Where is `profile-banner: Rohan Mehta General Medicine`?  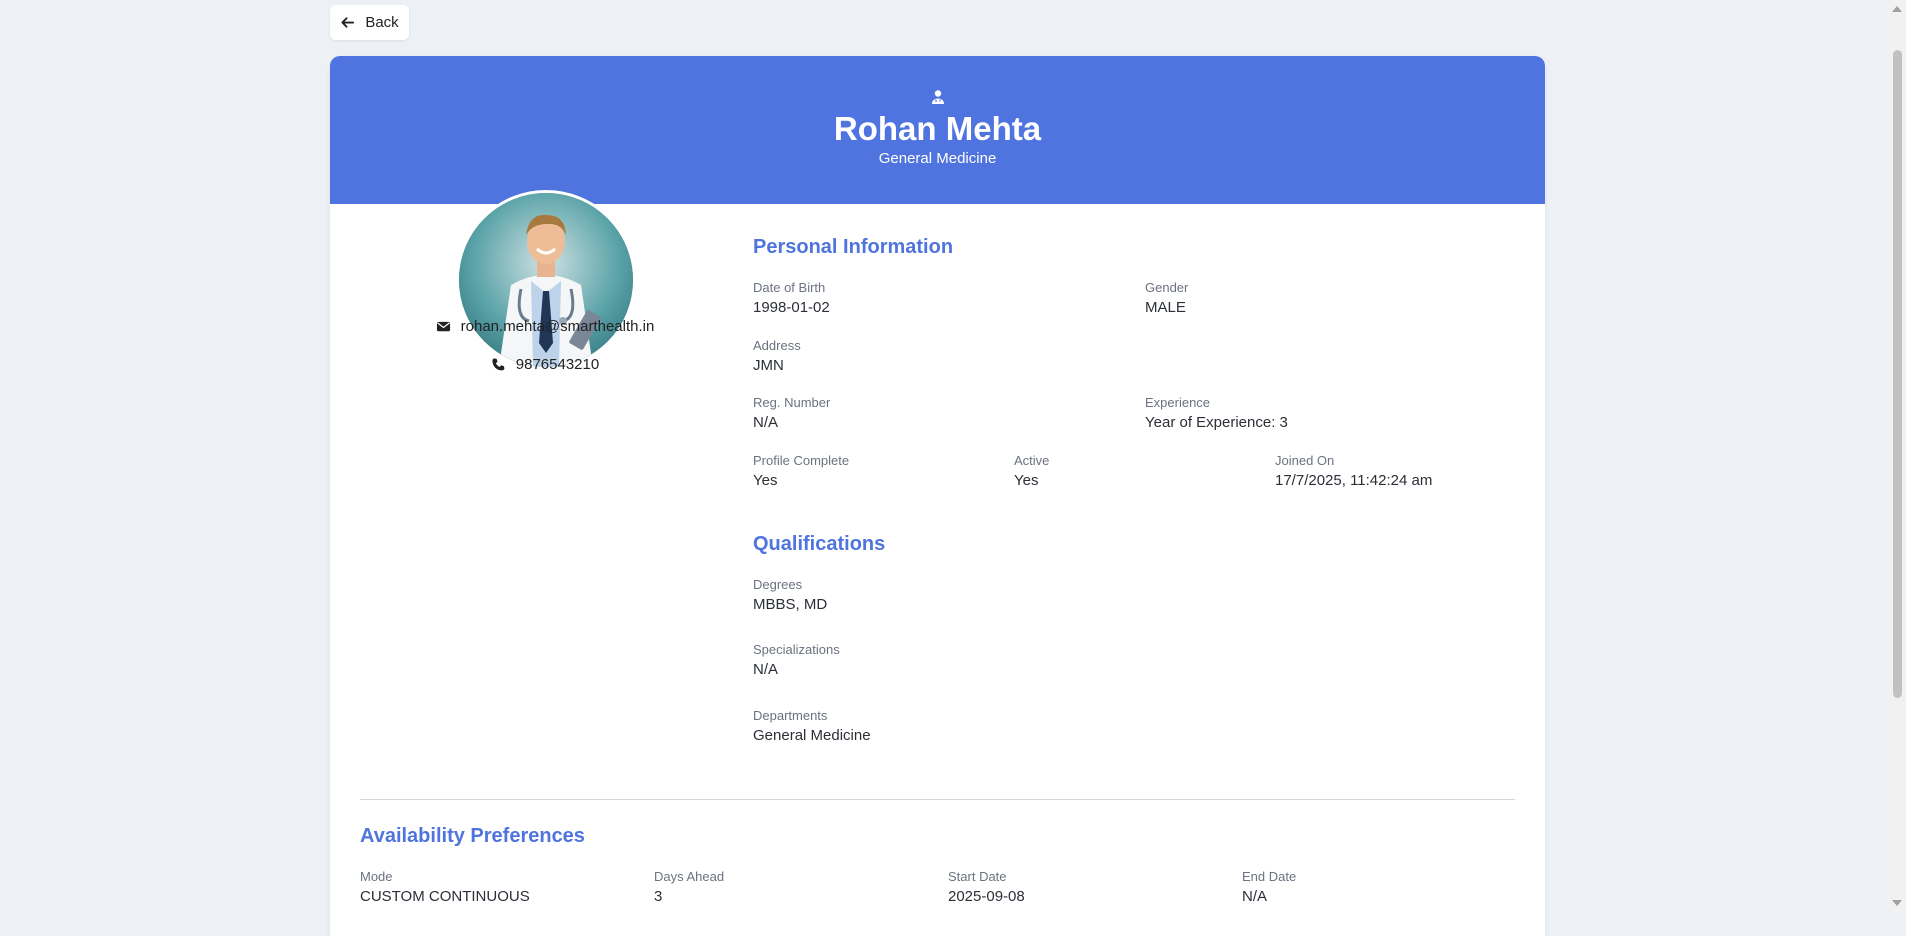
profile-banner: Rohan Mehta General Medicine is located at coordinates (937, 130).